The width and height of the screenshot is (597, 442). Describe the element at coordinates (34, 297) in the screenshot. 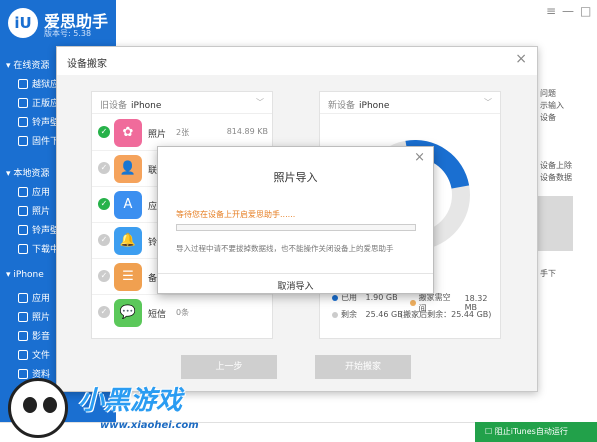

I see `sidebar-item-iphone-apps: 应用` at that location.